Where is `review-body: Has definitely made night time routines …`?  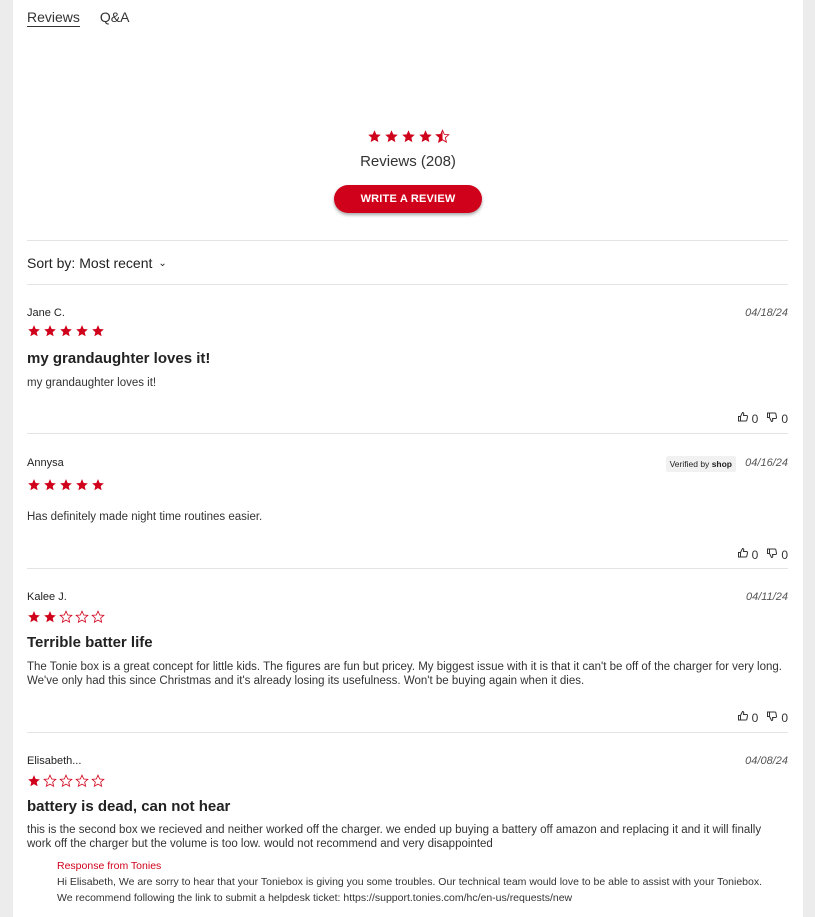
review-body: Has definitely made night time routines … is located at coordinates (145, 517).